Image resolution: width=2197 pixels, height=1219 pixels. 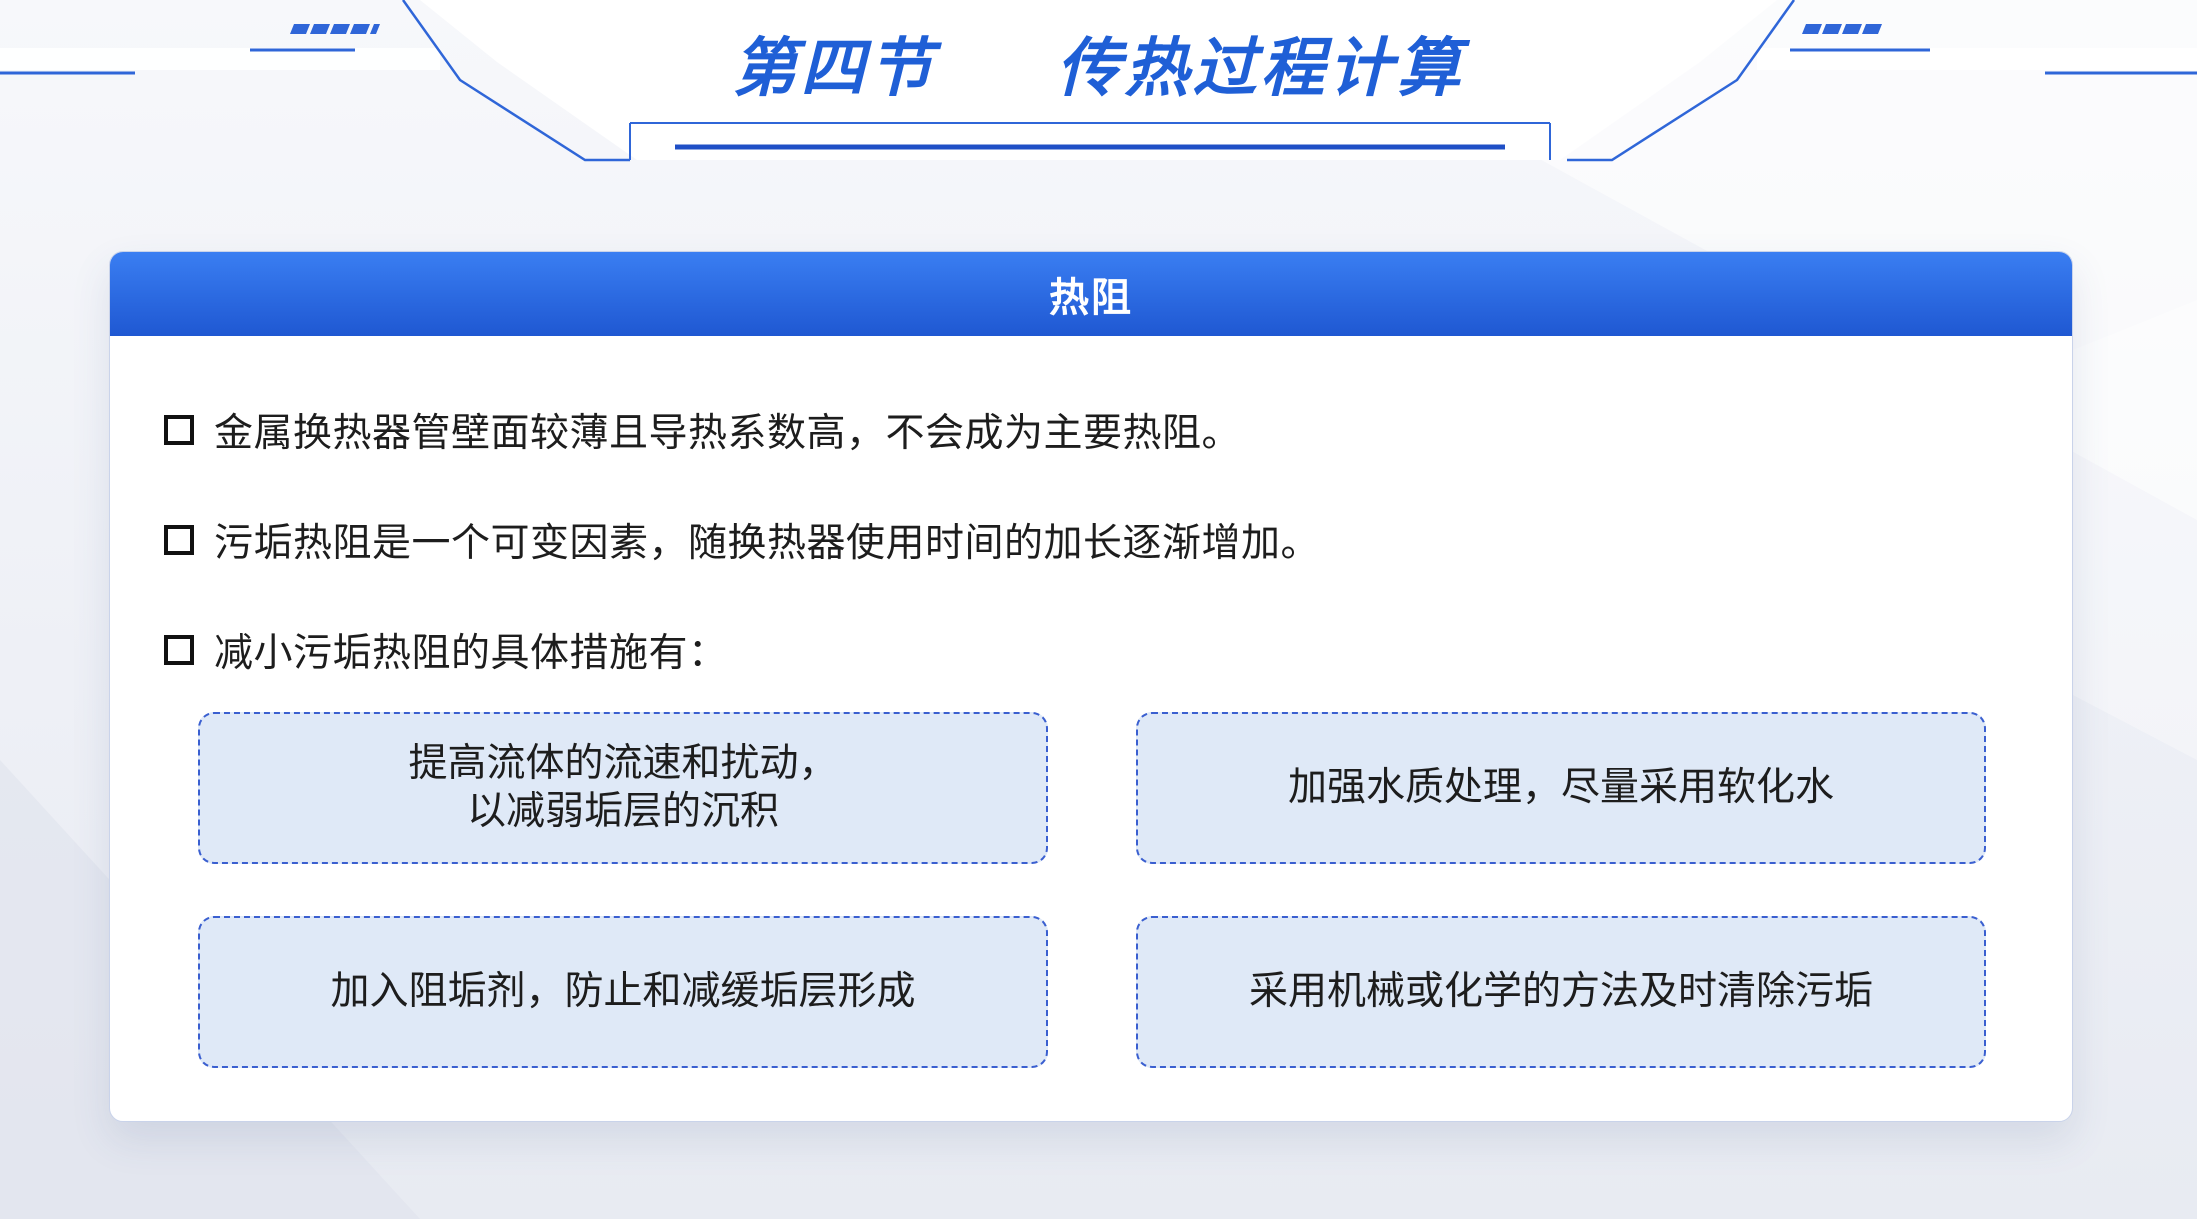 I want to click on card-title: 热阻, so click(x=1091, y=298).